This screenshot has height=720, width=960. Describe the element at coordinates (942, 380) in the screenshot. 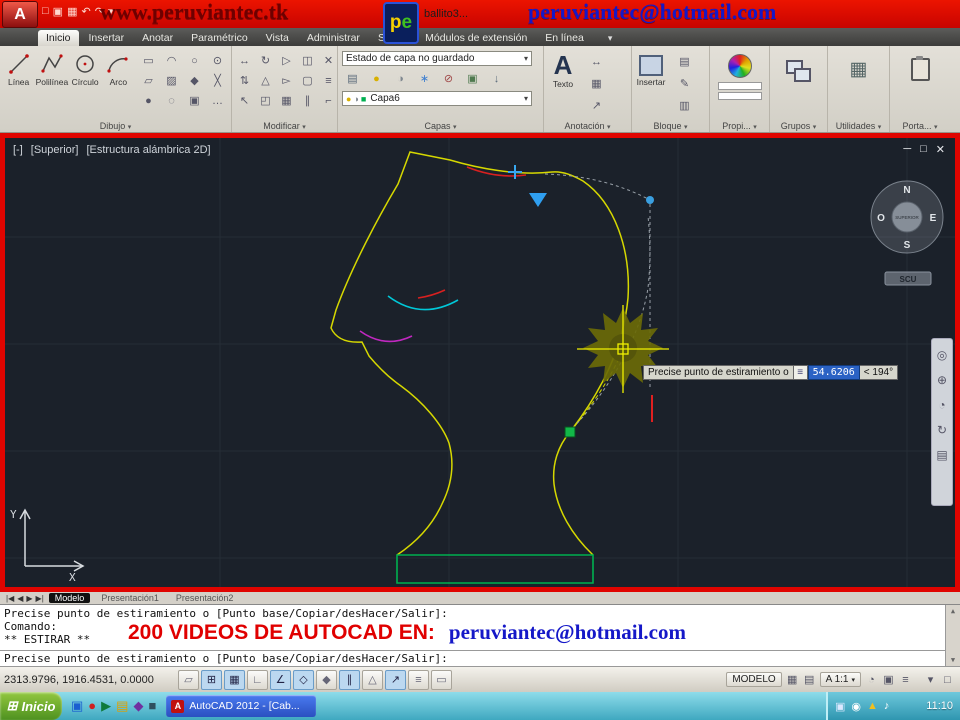

I see `navbar-tool-icon: ⊕` at that location.